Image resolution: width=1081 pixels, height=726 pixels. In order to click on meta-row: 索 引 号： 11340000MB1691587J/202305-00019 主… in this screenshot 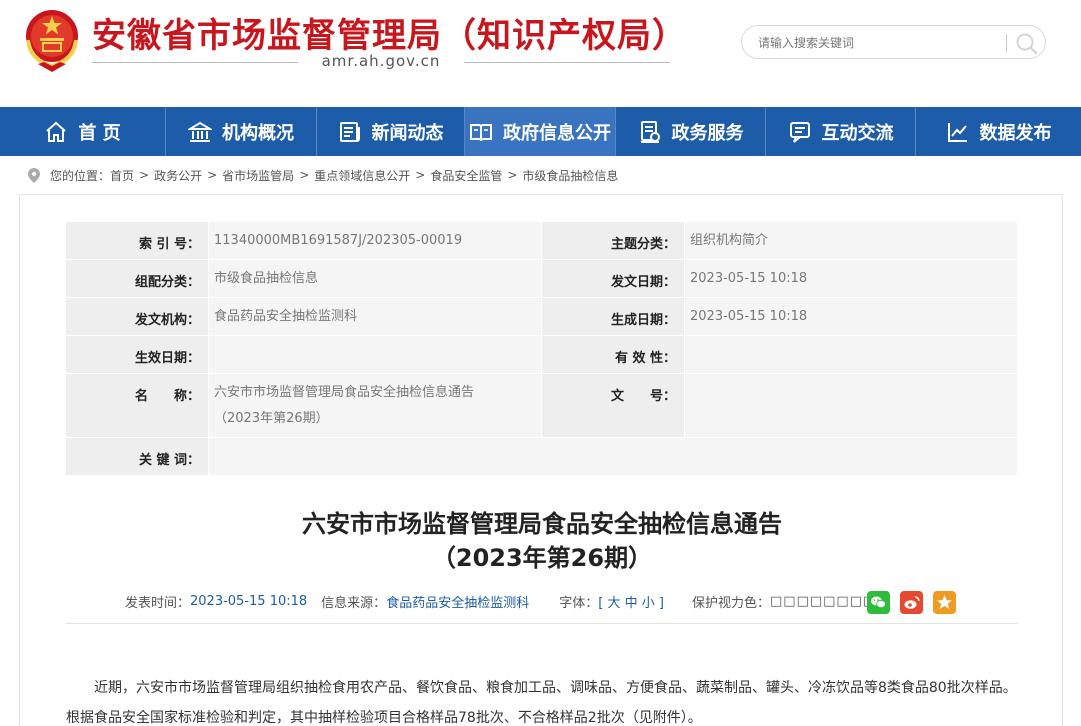, I will do `click(542, 241)`.